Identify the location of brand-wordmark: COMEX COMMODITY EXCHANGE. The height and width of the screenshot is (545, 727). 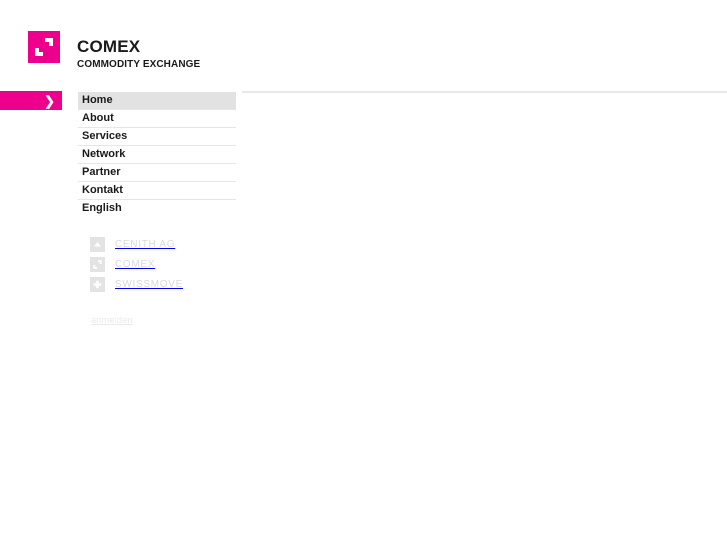
(138, 55).